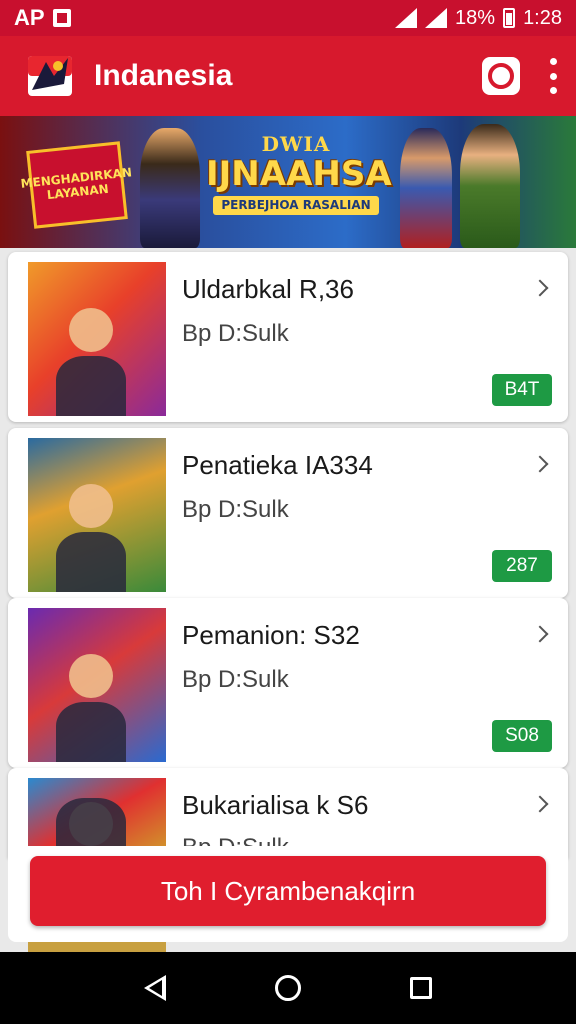 The height and width of the screenshot is (1024, 576). Describe the element at coordinates (61, 18) in the screenshot. I see `notification-icon` at that location.